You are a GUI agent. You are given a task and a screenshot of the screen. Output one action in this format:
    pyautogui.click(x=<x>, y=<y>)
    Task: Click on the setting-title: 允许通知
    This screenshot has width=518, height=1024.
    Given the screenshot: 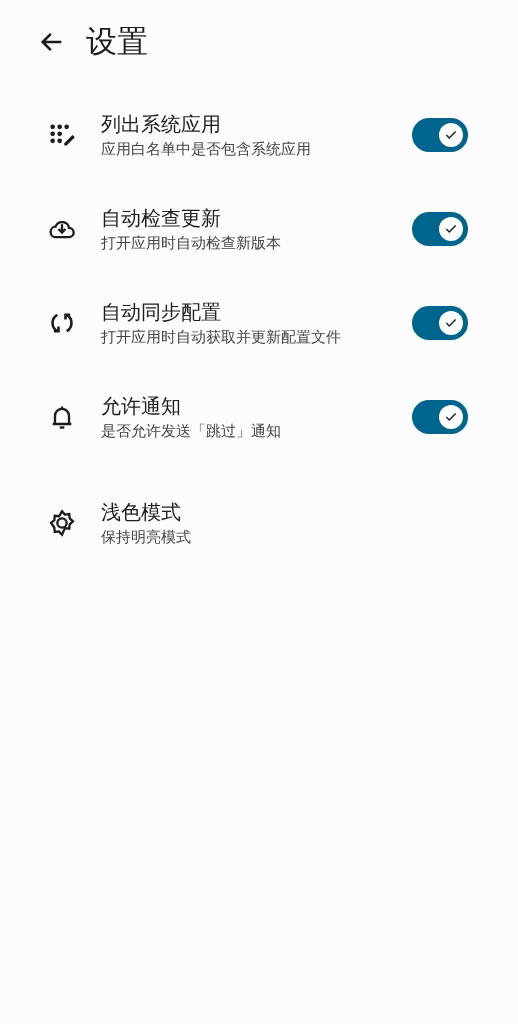 What is the action you would take?
    pyautogui.click(x=141, y=406)
    